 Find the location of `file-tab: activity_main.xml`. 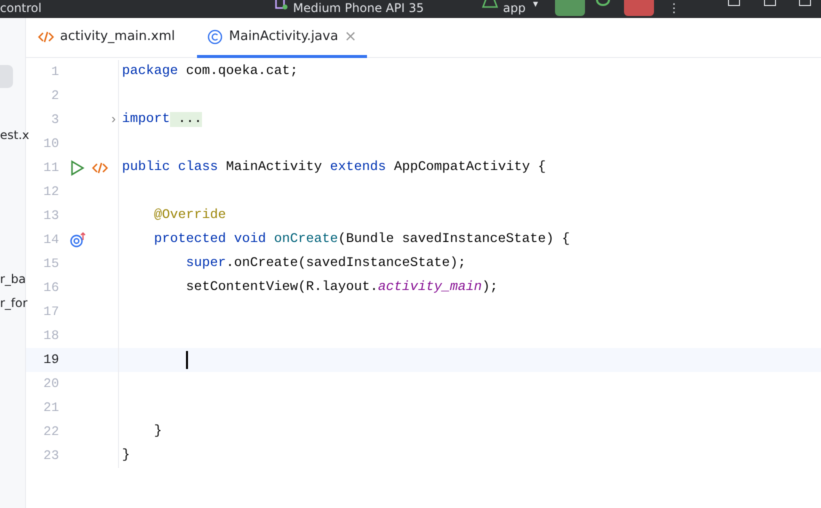

file-tab: activity_main.xml is located at coordinates (107, 38).